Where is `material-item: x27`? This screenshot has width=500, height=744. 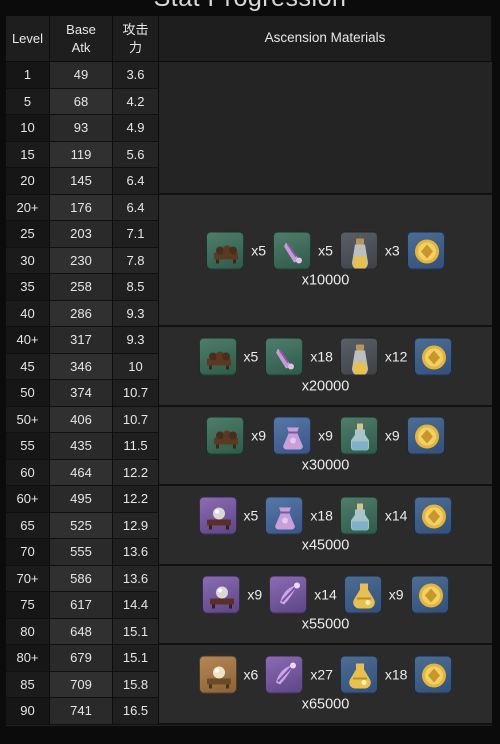 material-item: x27 is located at coordinates (302, 674).